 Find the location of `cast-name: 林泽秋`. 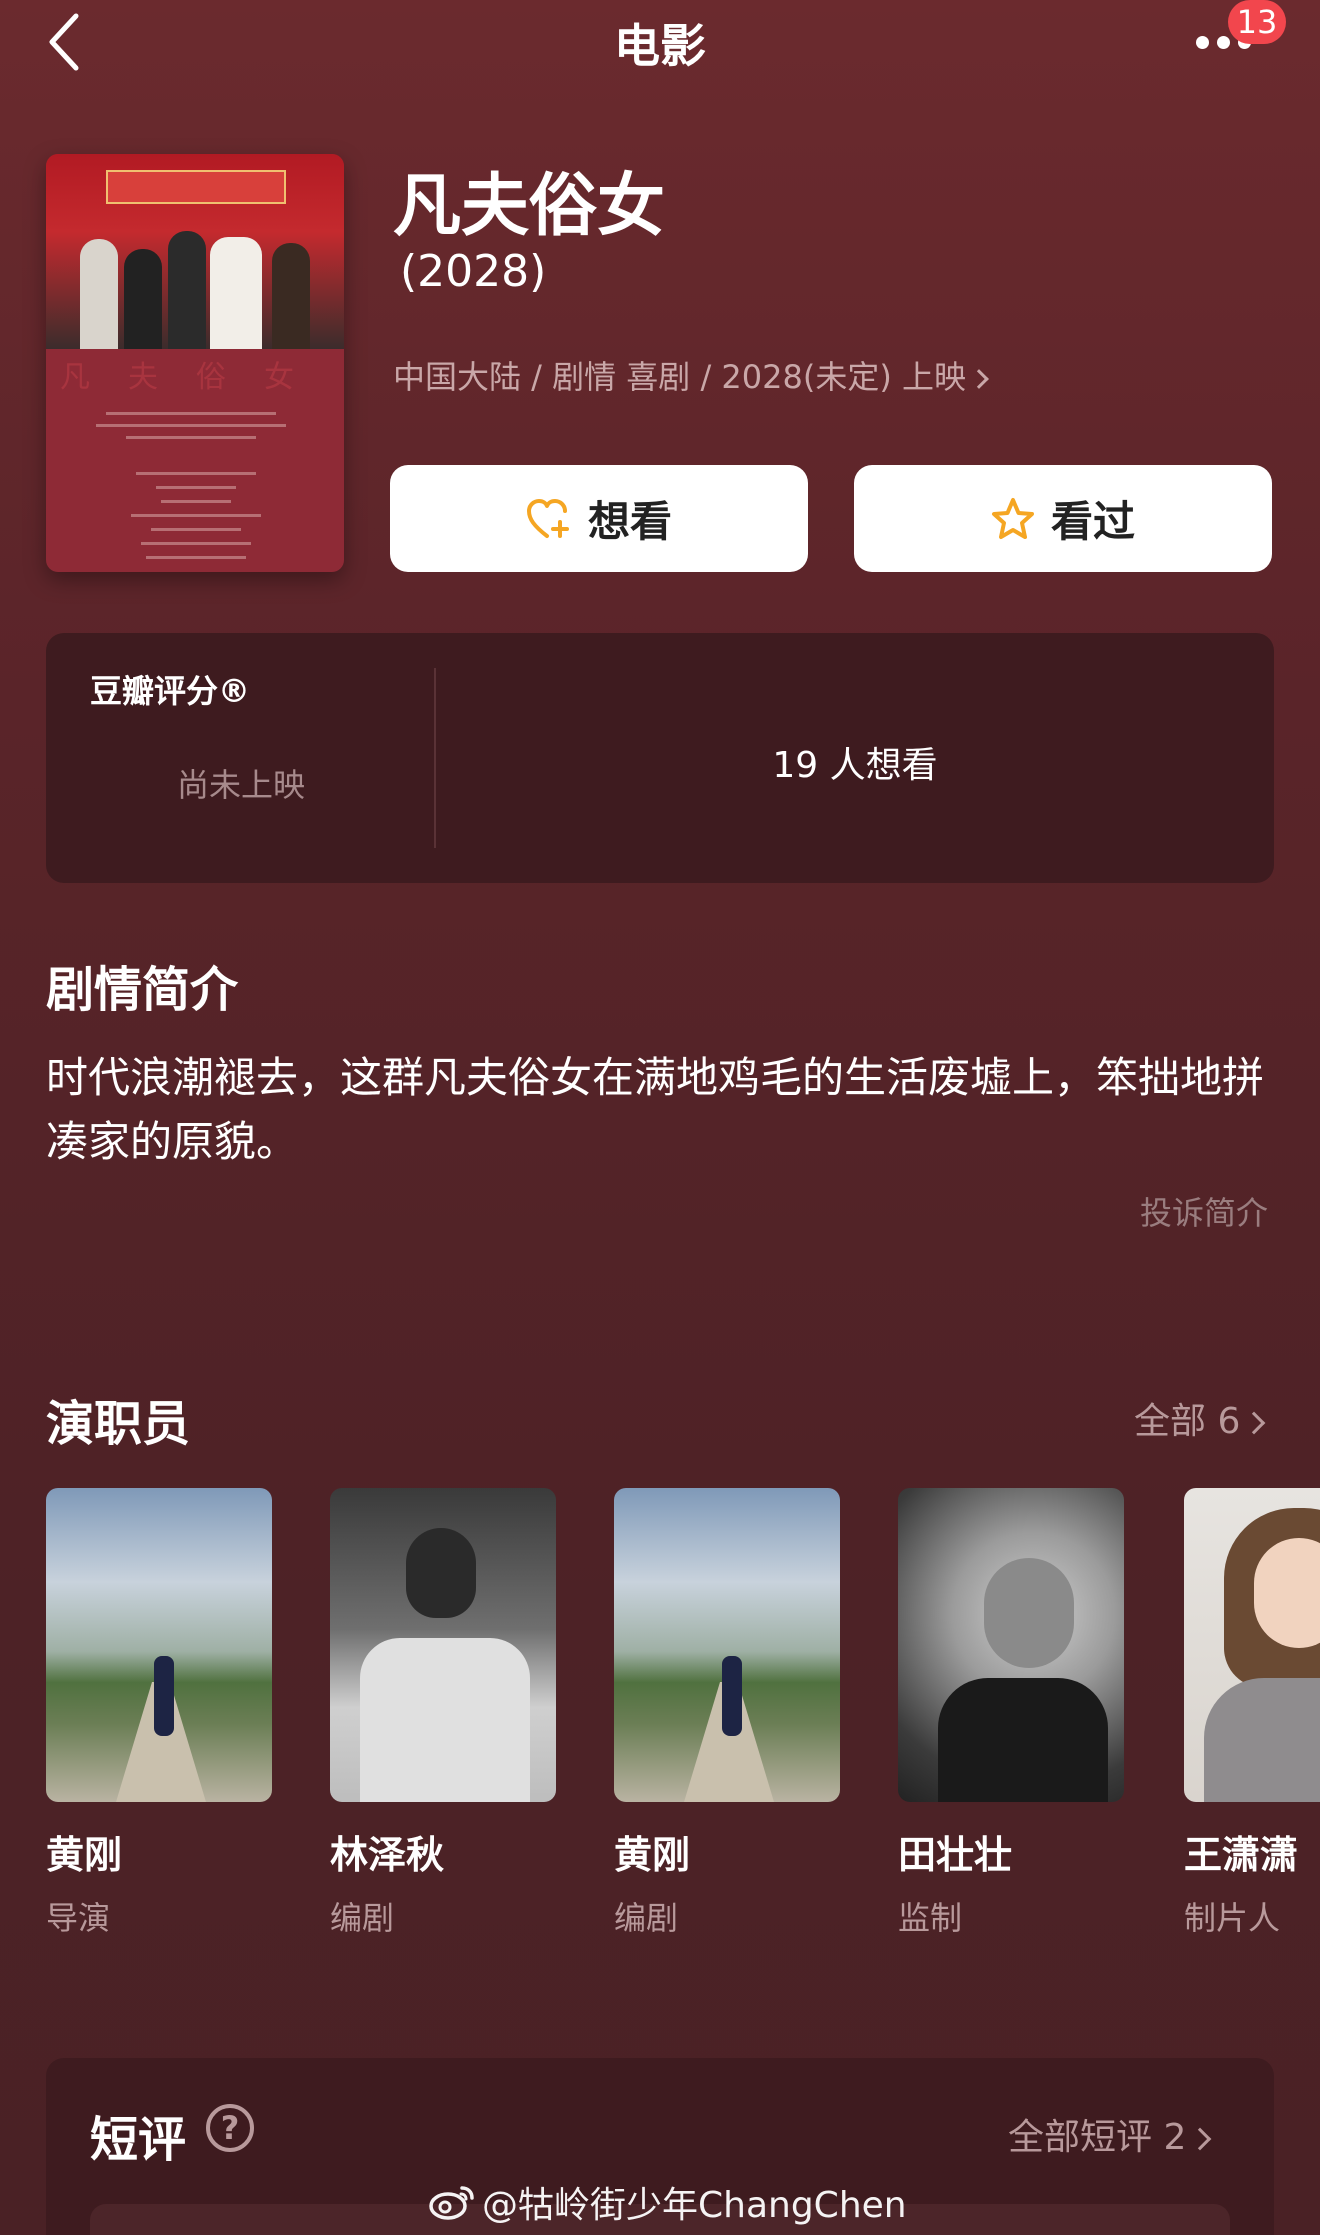

cast-name: 林泽秋 is located at coordinates (387, 1855).